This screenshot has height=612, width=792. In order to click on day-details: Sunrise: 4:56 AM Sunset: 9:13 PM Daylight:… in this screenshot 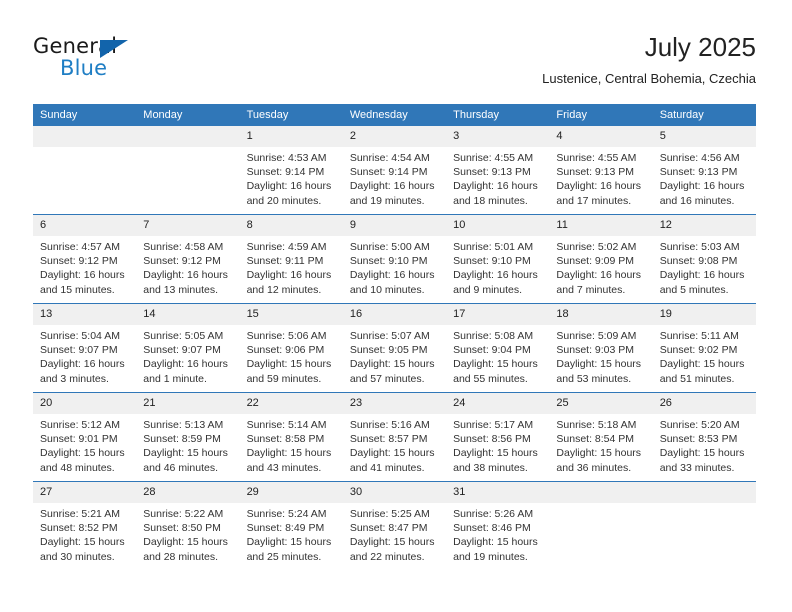, I will do `click(704, 177)`.